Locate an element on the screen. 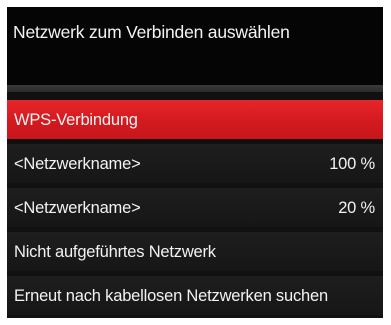 This screenshot has height=325, width=391. list-item-label: Nicht aufgeführtes Netzwerk is located at coordinates (115, 252).